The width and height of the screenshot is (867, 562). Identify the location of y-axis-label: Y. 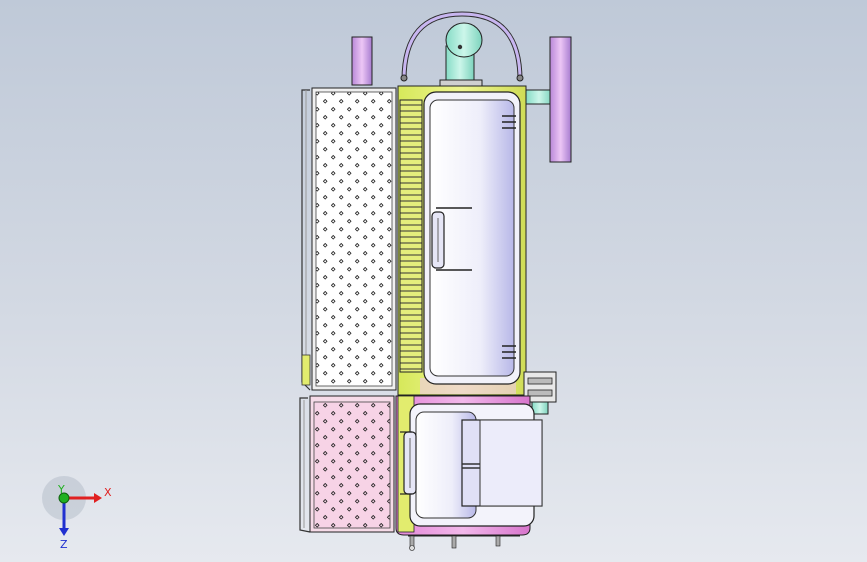
(61, 489).